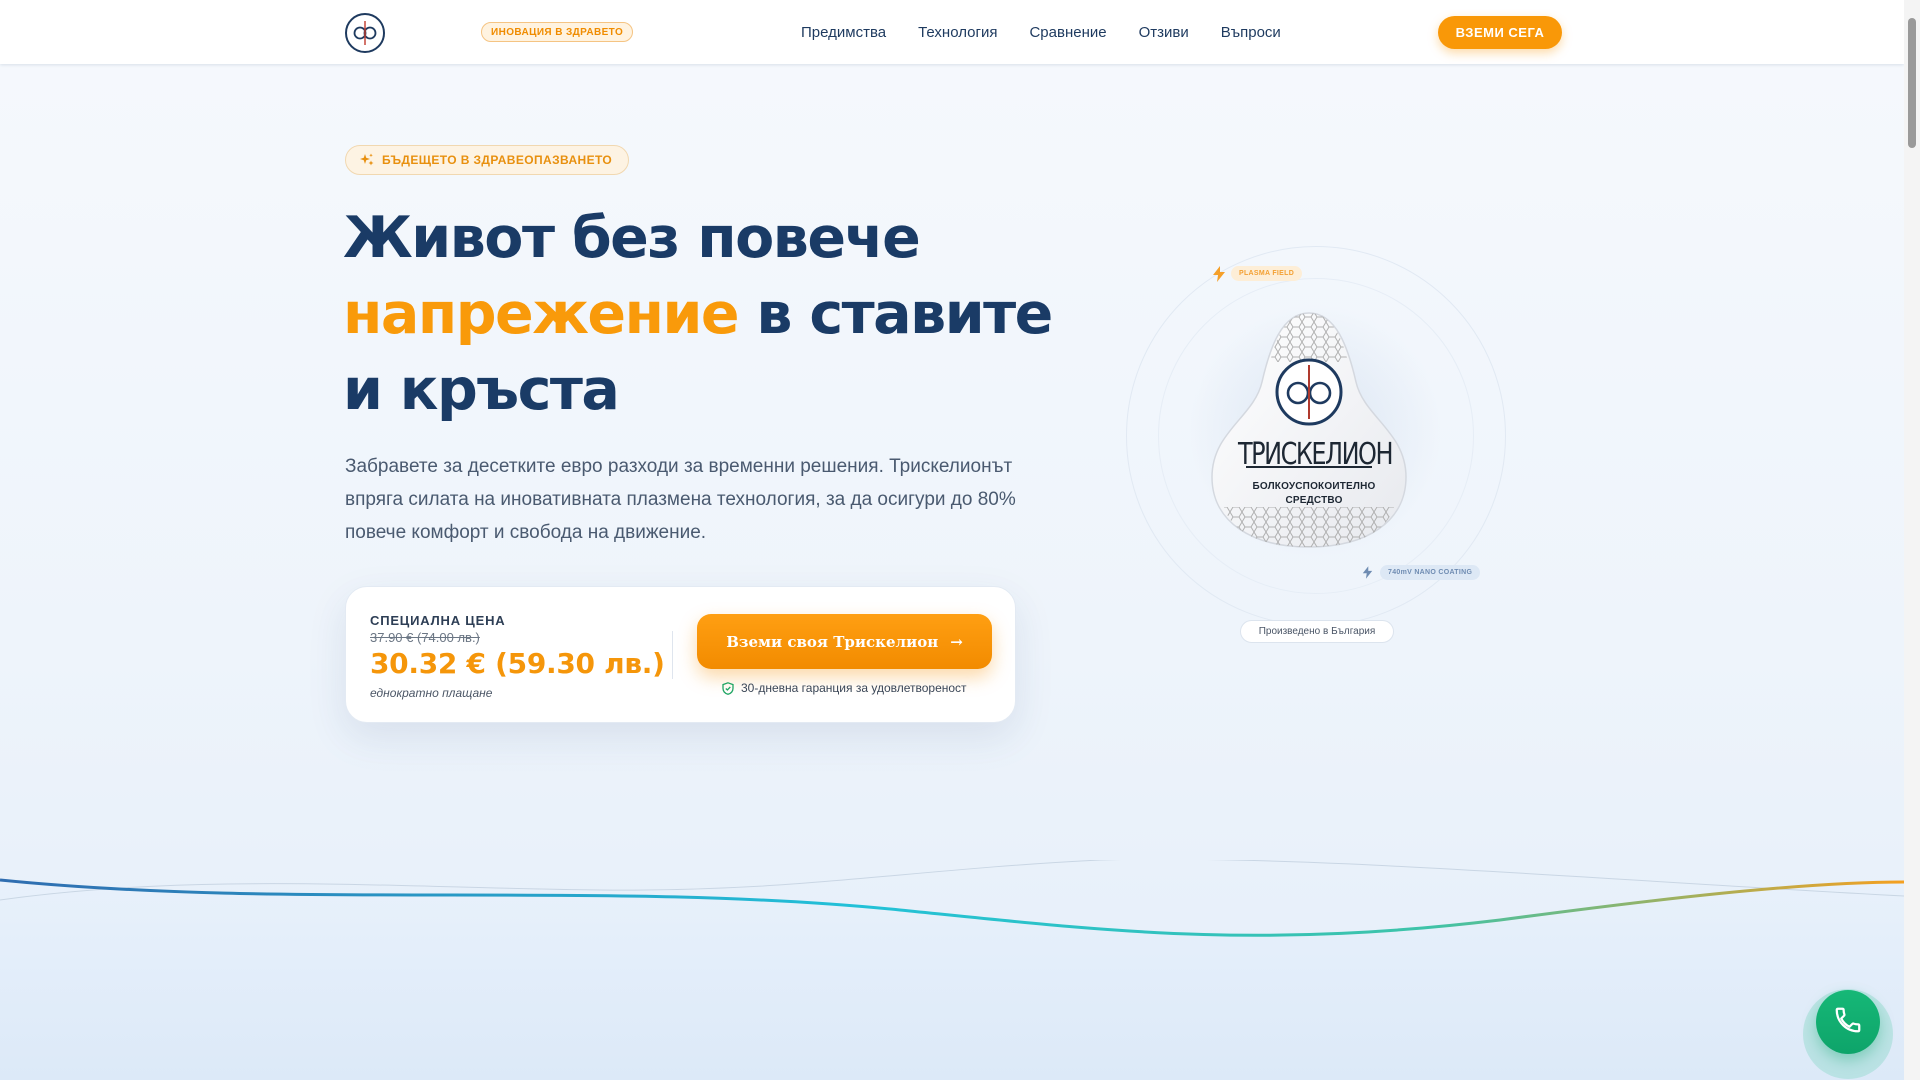 The image size is (1920, 1080). I want to click on future-tag: БЪДЕЩЕТО В ЗДРАВЕОПАЗВАНЕТО, so click(487, 160).